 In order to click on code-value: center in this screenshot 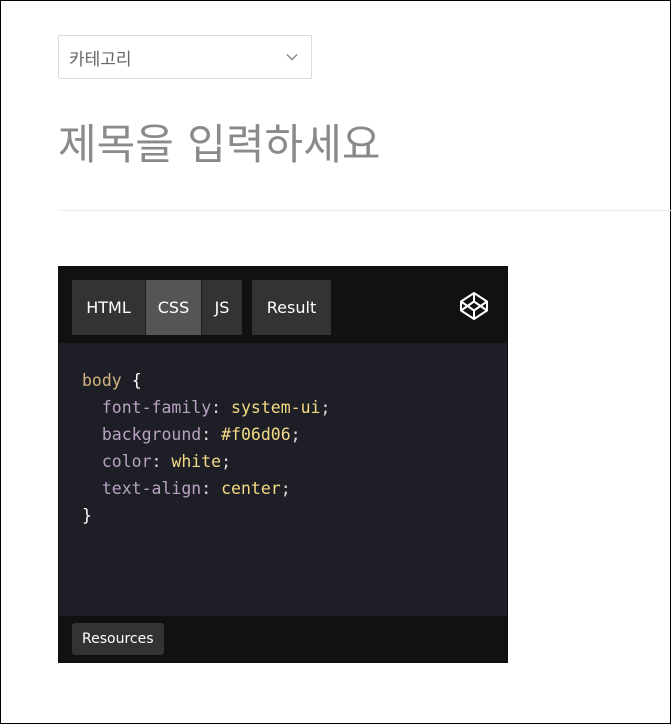, I will do `click(251, 488)`.